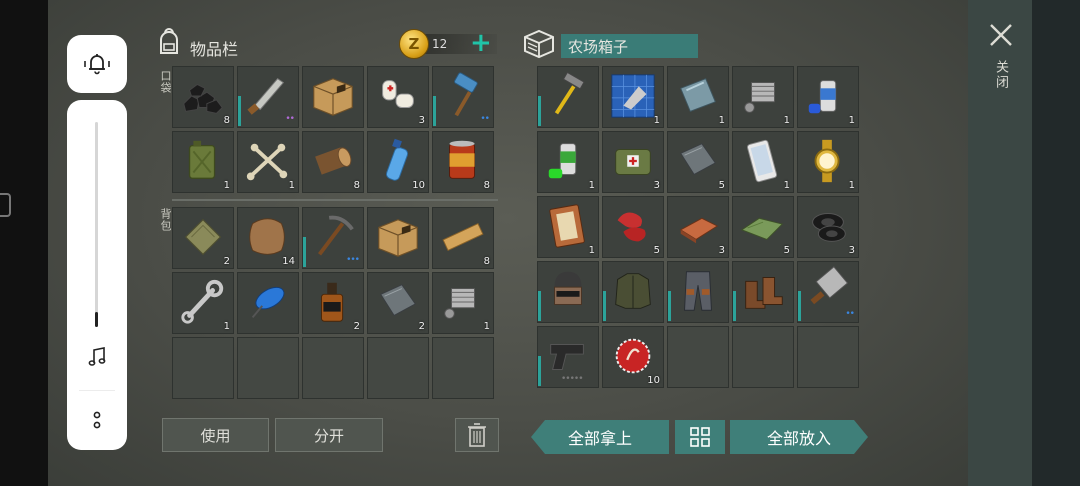 This screenshot has width=1080, height=486. What do you see at coordinates (828, 292) in the screenshot?
I see `box-slot: ••` at bounding box center [828, 292].